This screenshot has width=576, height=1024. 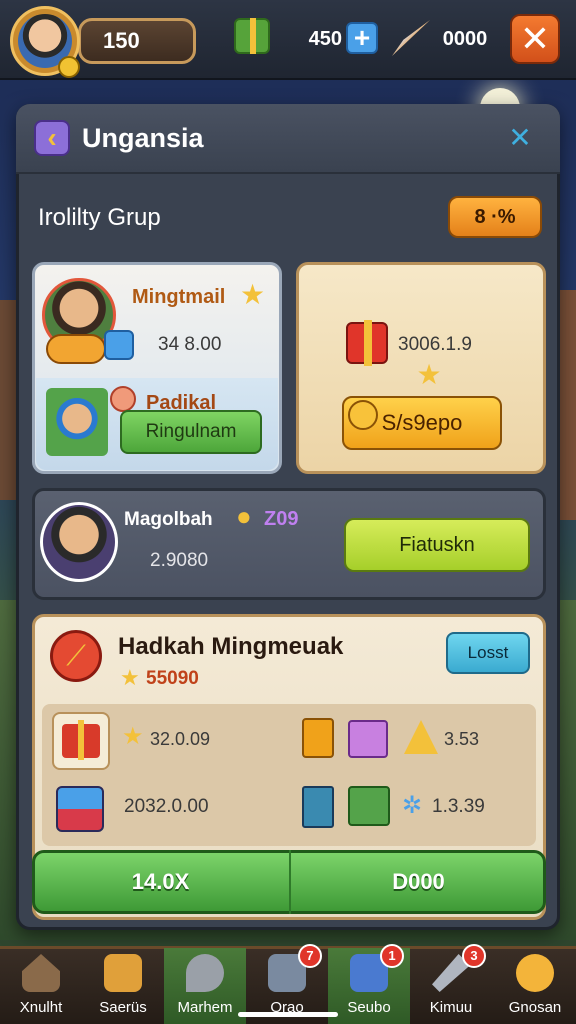 I want to click on reward-points: 55090, so click(x=172, y=678).